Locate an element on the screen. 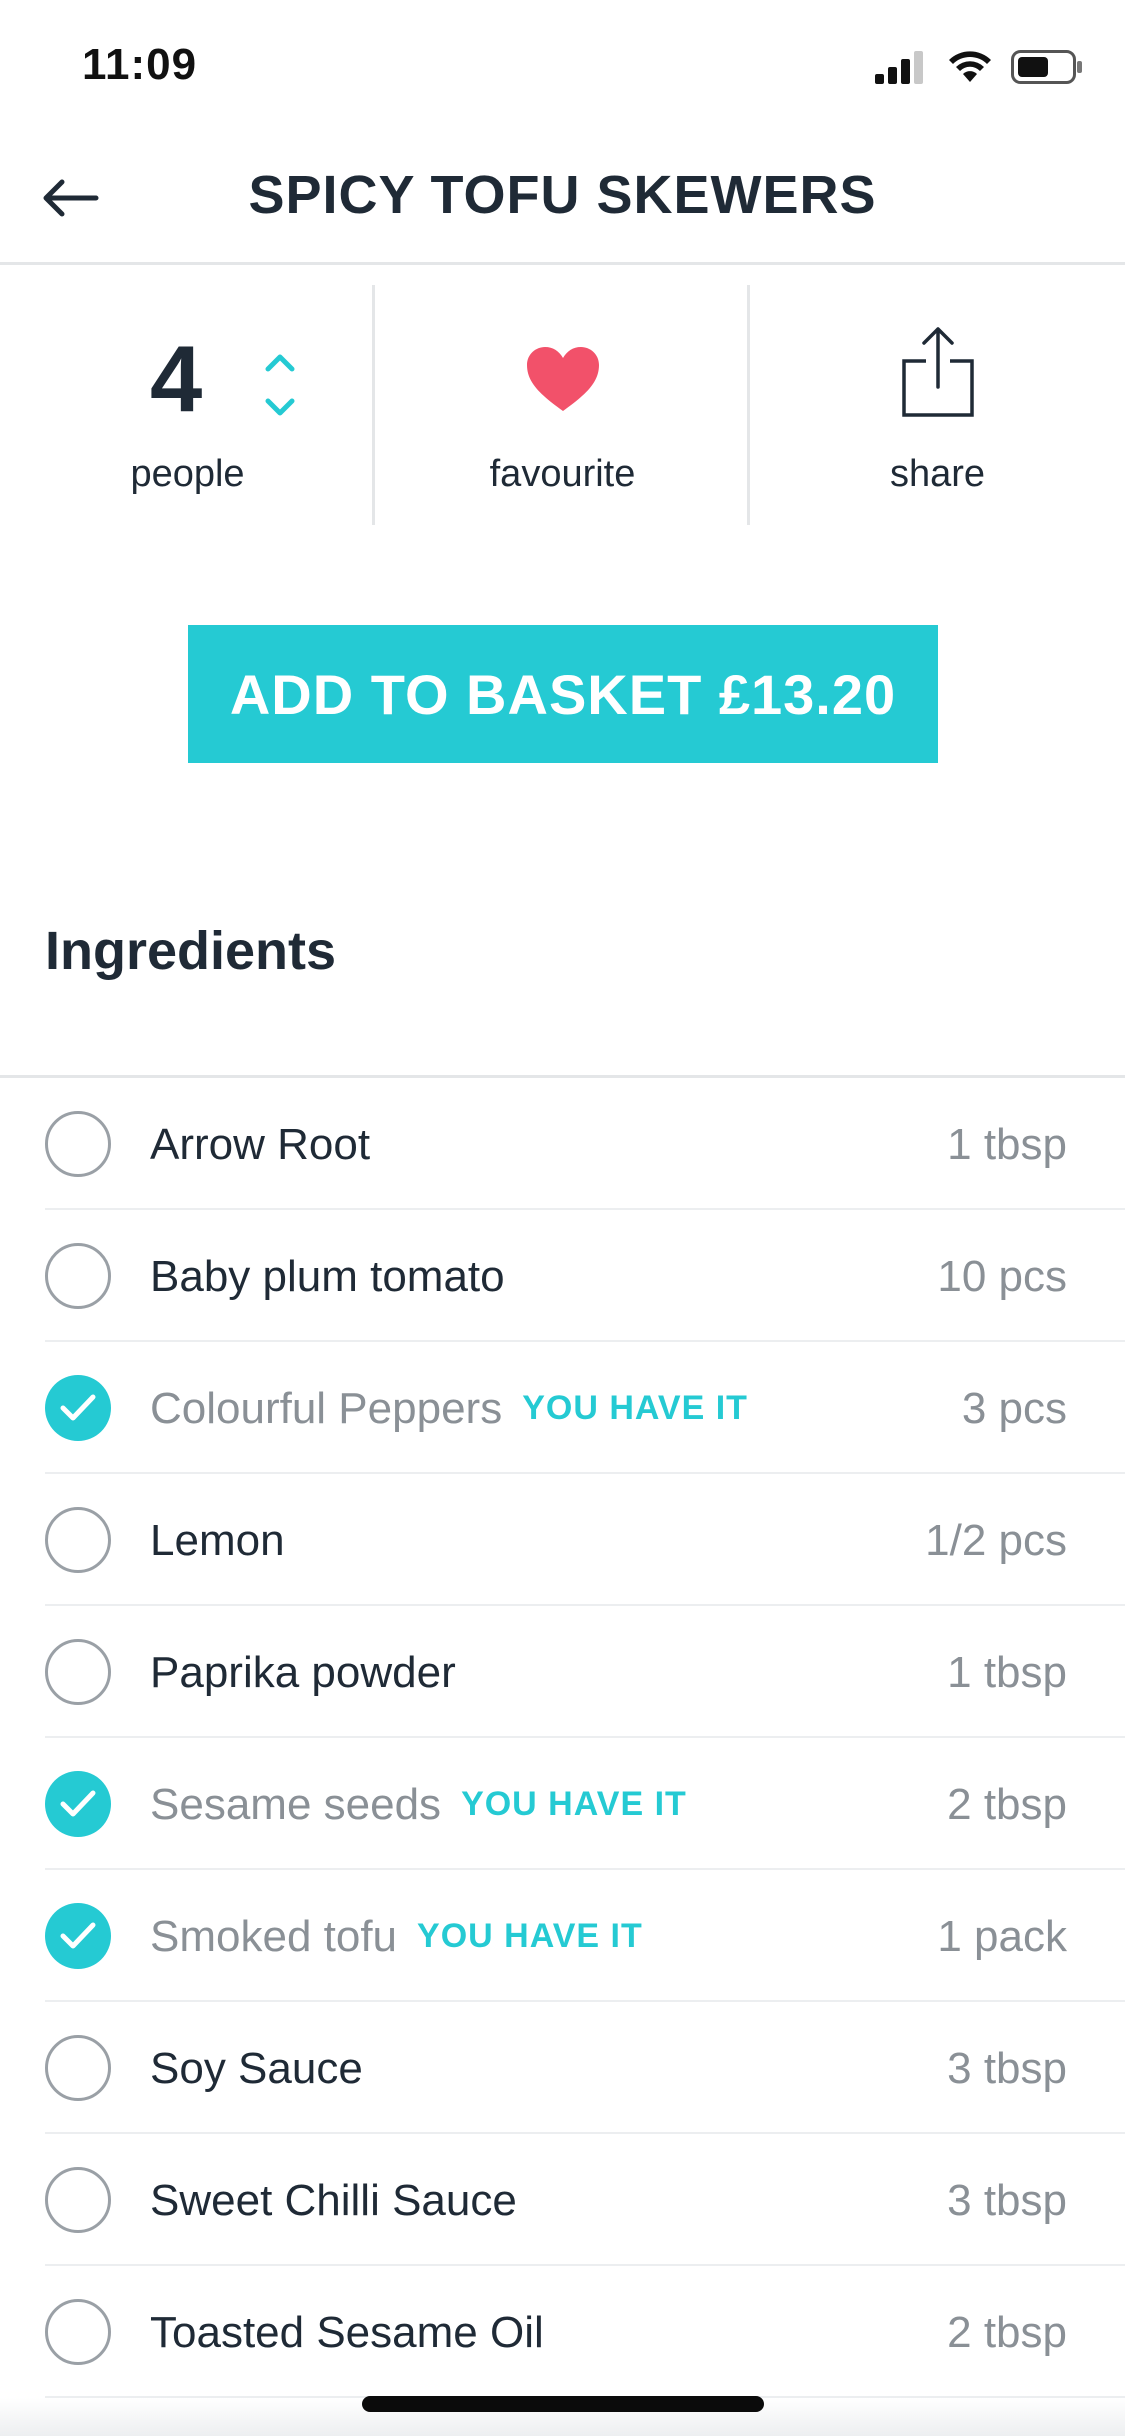 This screenshot has height=2436, width=1125. ingredient-name-text: Sweet Chilli Sauce is located at coordinates (333, 2200).